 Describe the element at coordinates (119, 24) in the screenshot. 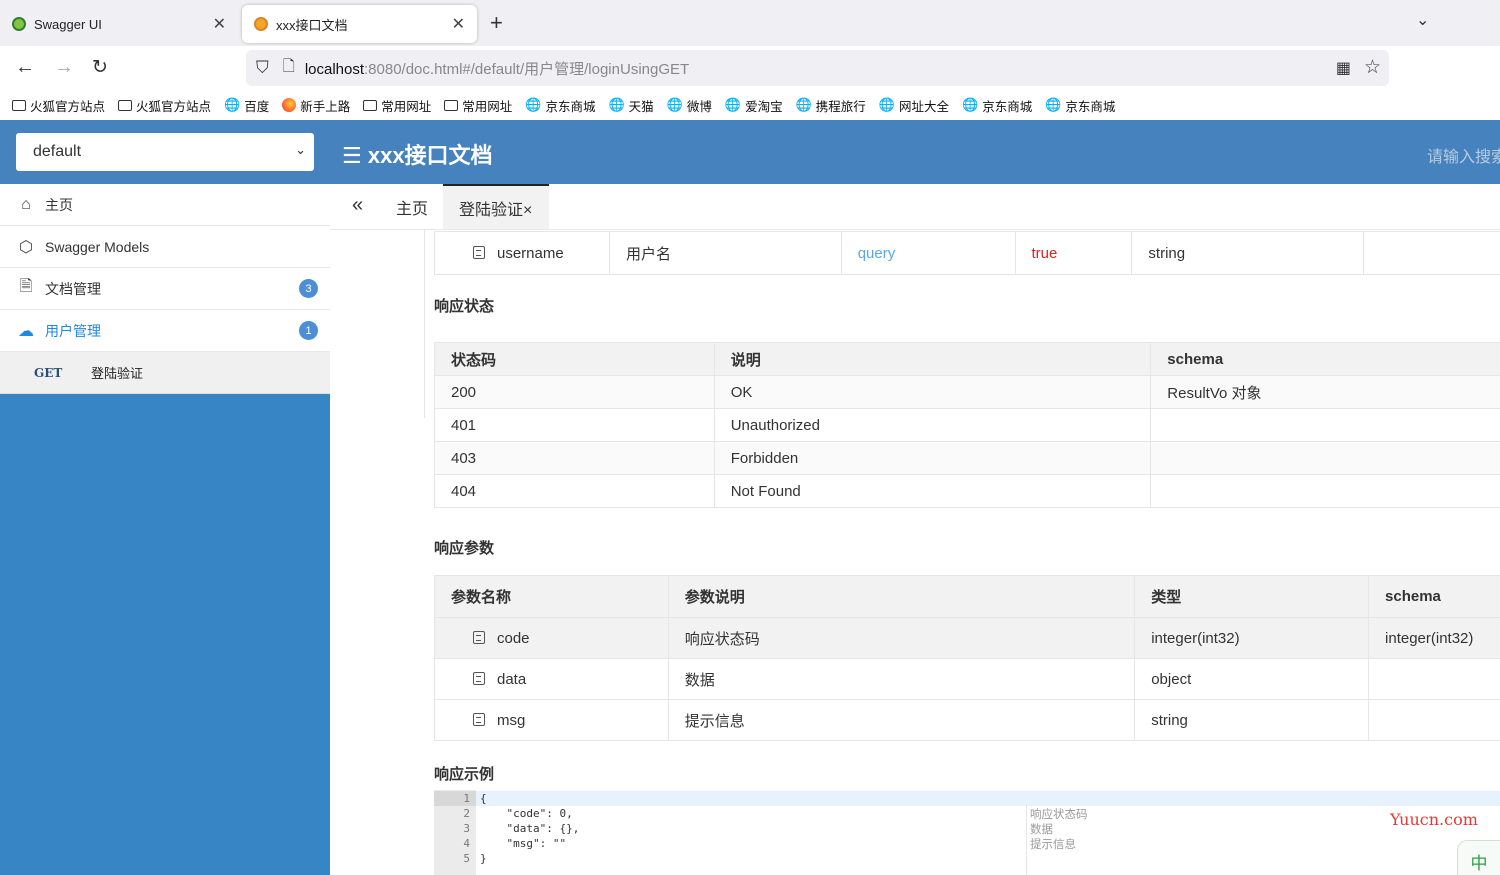

I see `browser-tab-swagger-ui: Swagger UI ✕` at that location.